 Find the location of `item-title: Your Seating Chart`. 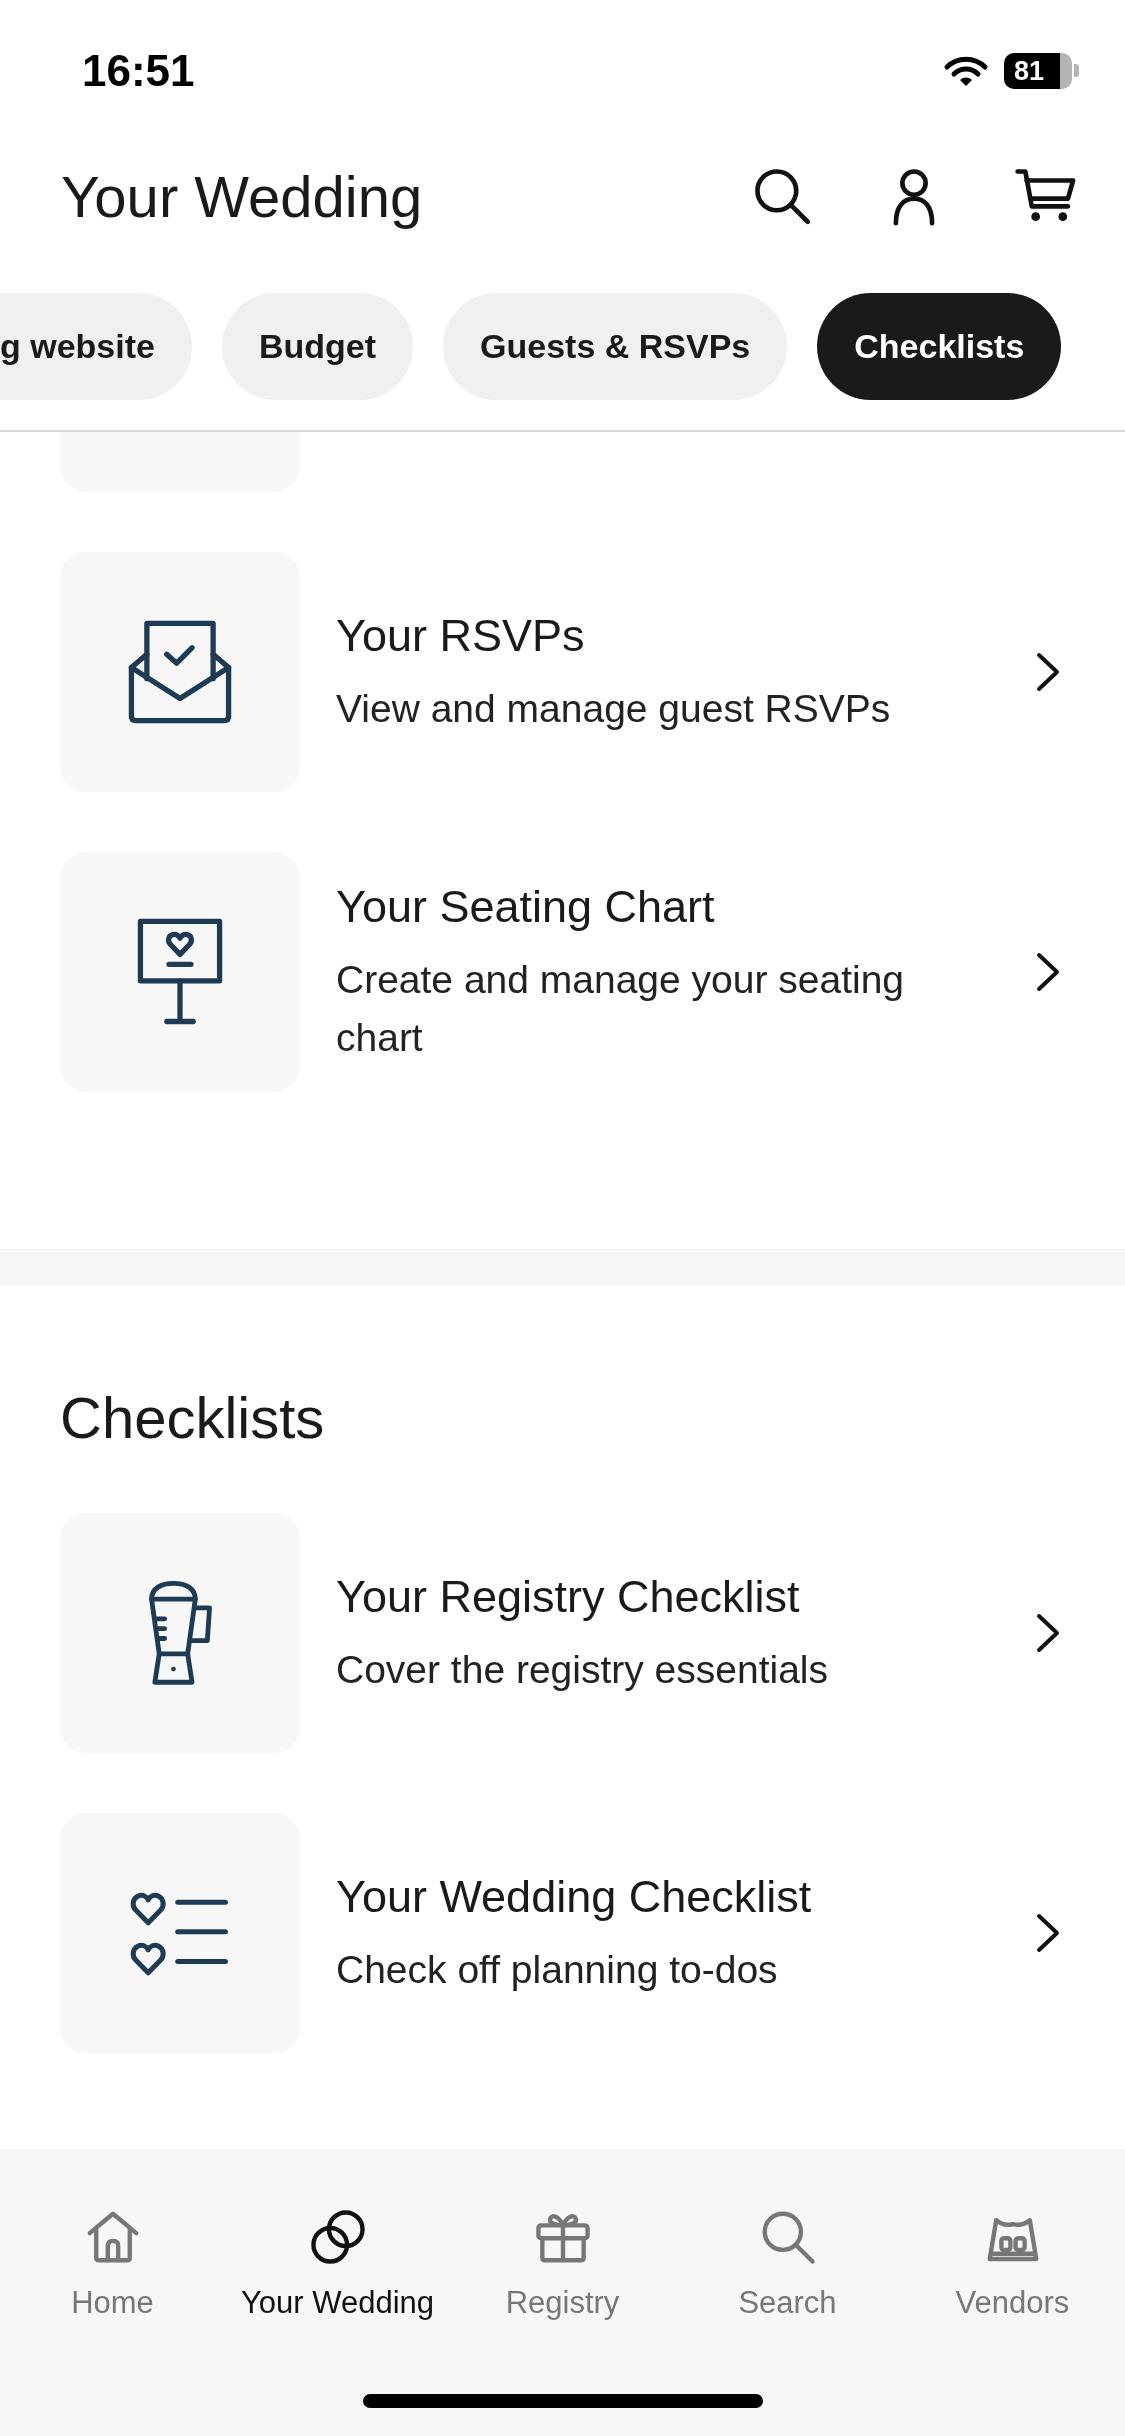

item-title: Your Seating Chart is located at coordinates (526, 906).